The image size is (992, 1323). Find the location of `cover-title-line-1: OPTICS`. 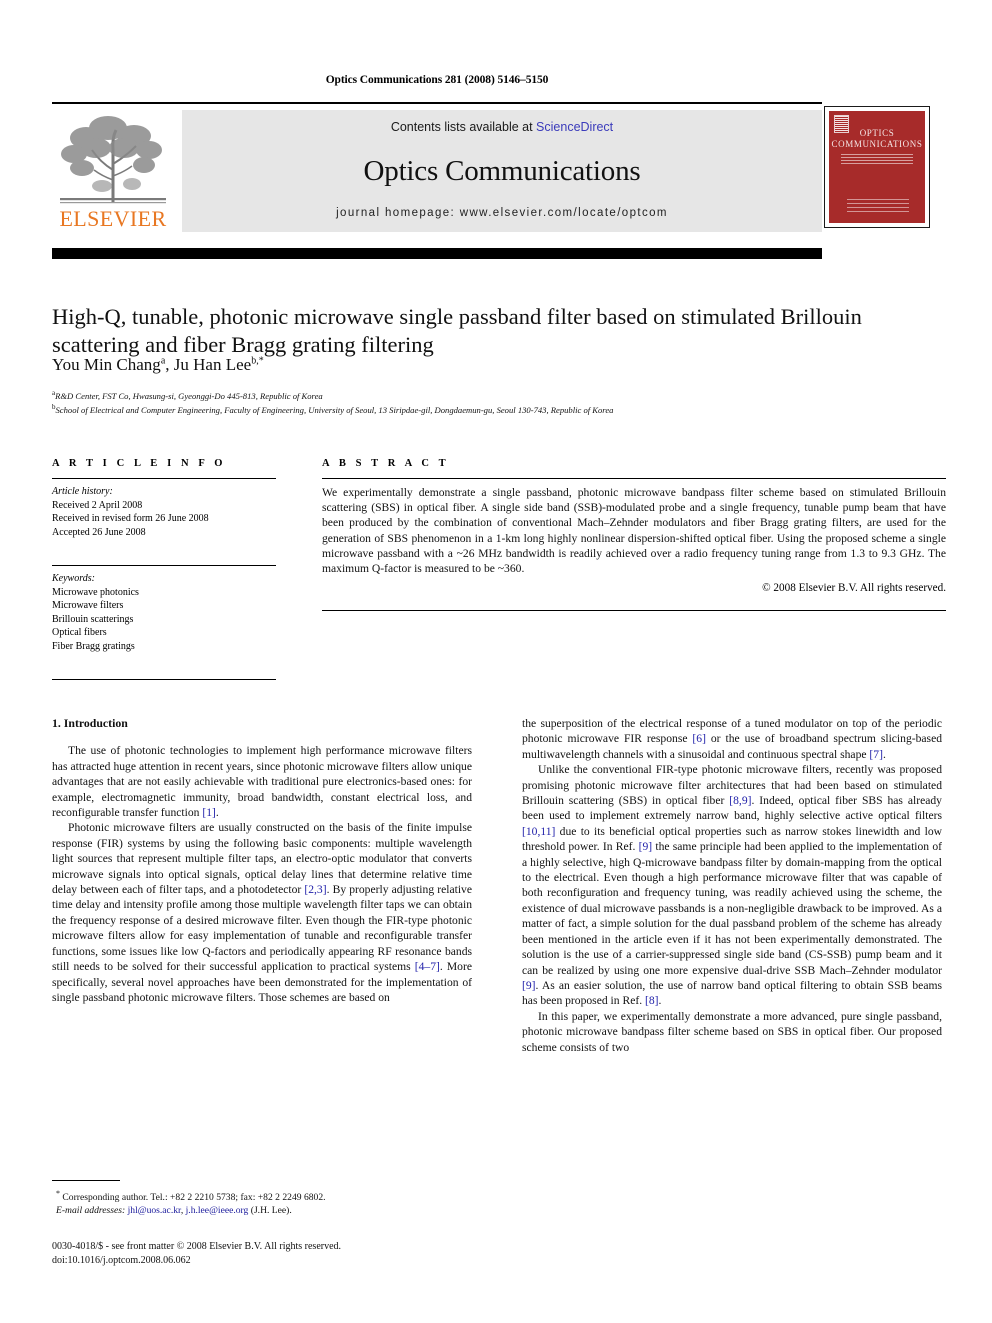

cover-title-line-1: OPTICS is located at coordinates (877, 133).